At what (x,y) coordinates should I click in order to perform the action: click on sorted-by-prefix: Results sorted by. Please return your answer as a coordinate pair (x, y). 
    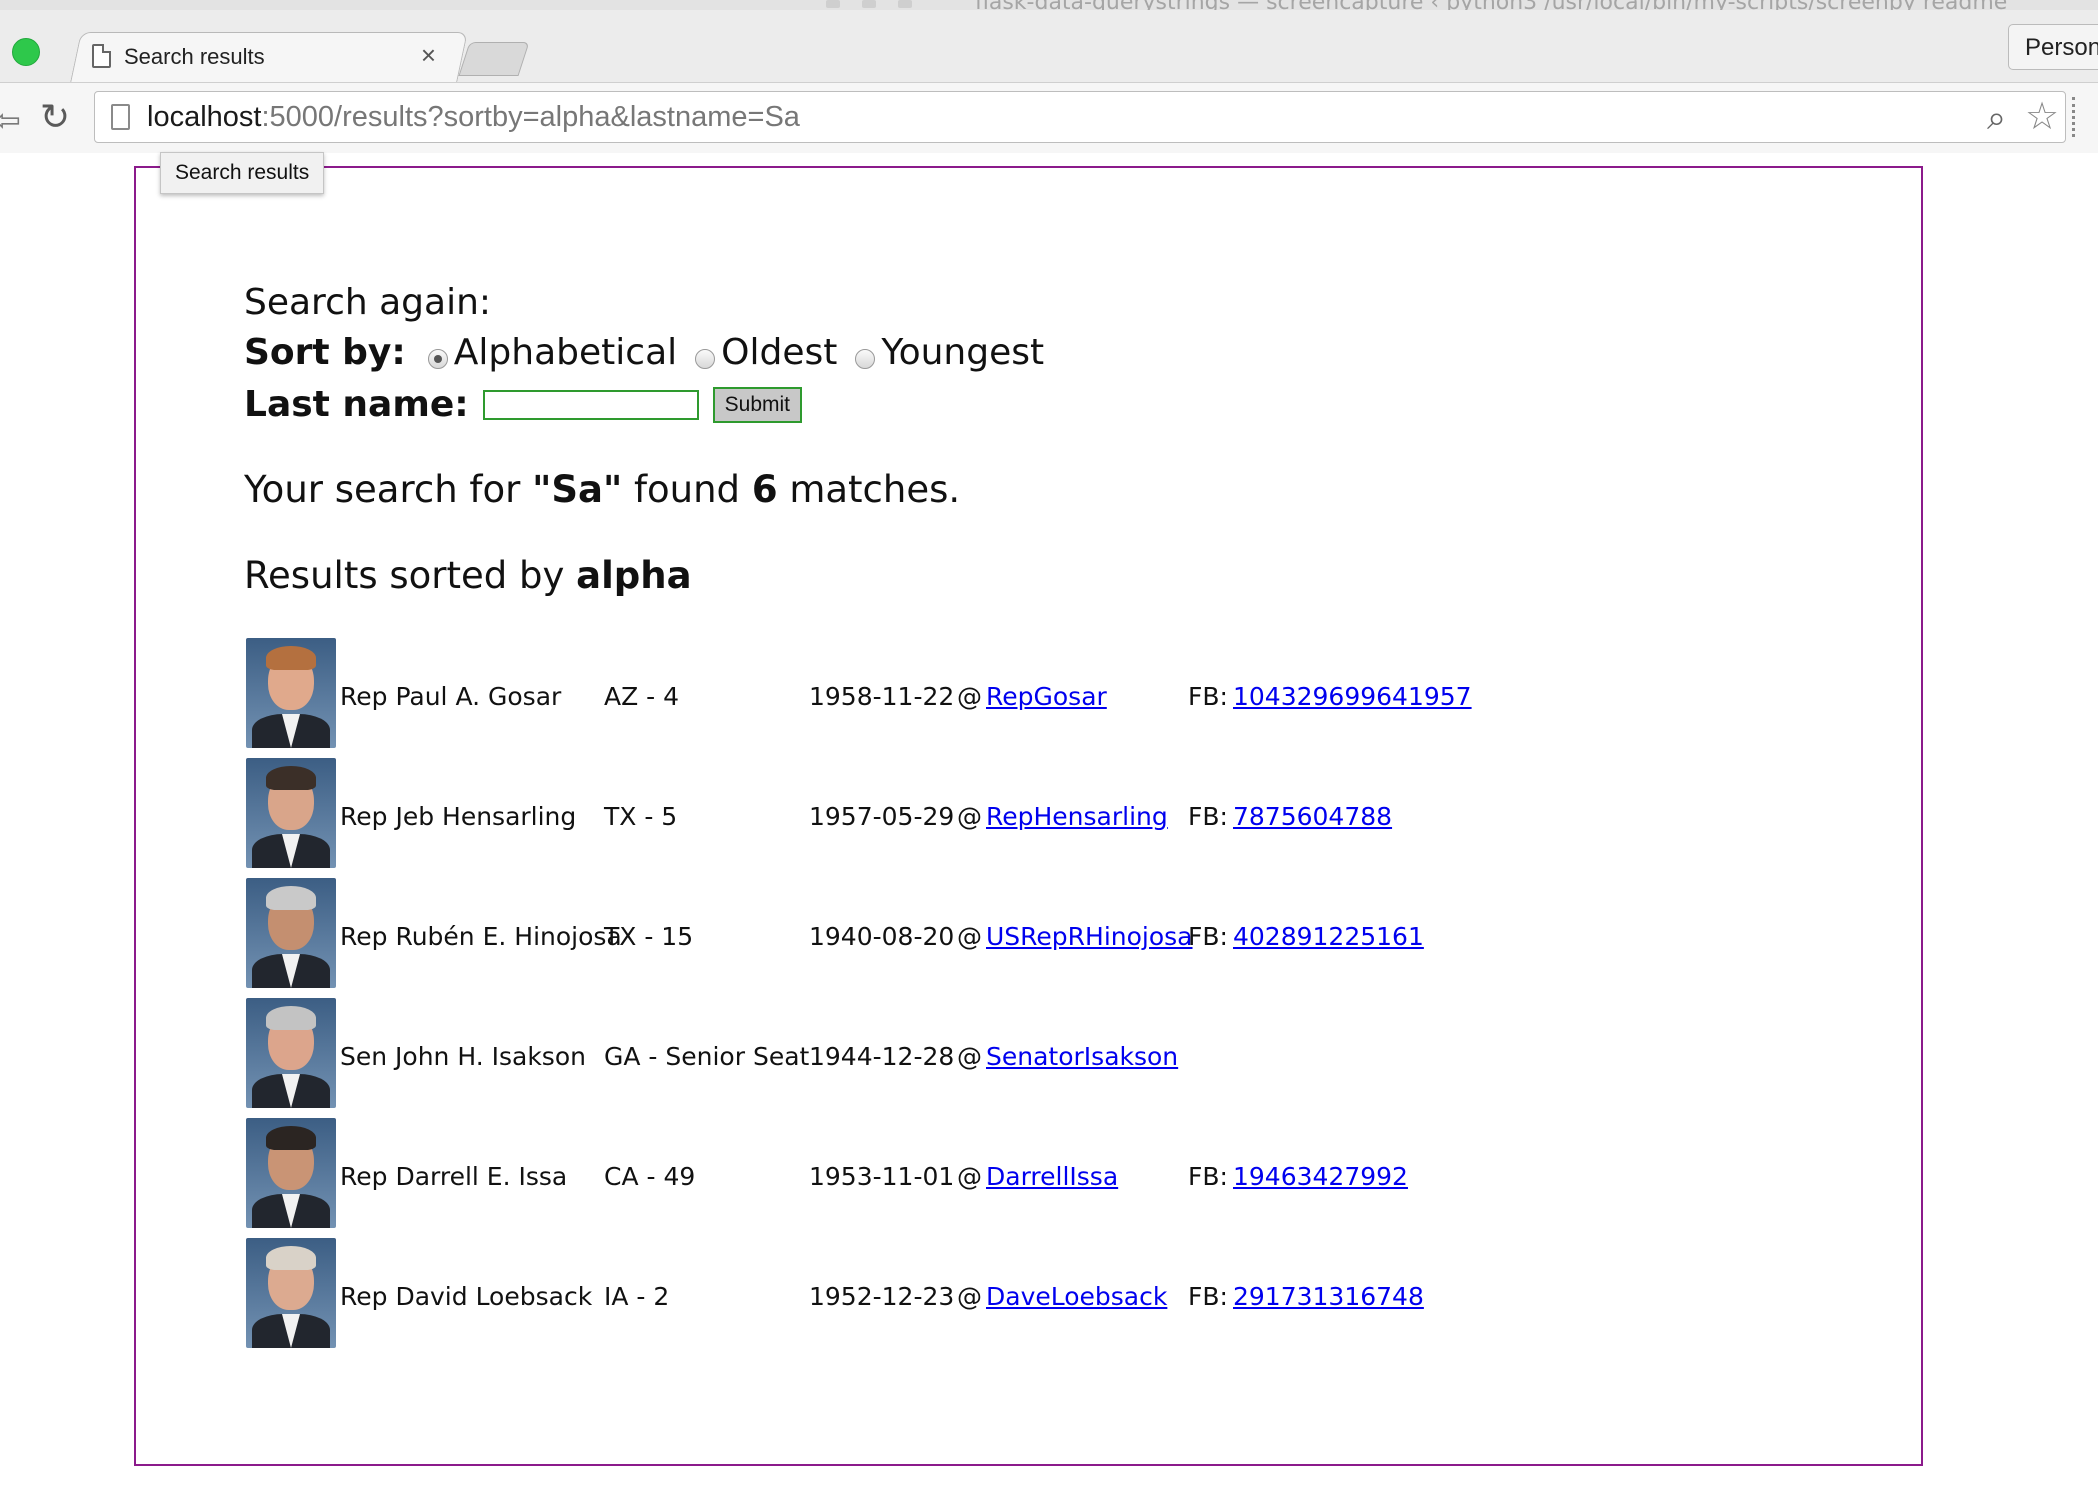
    Looking at the image, I should click on (410, 575).